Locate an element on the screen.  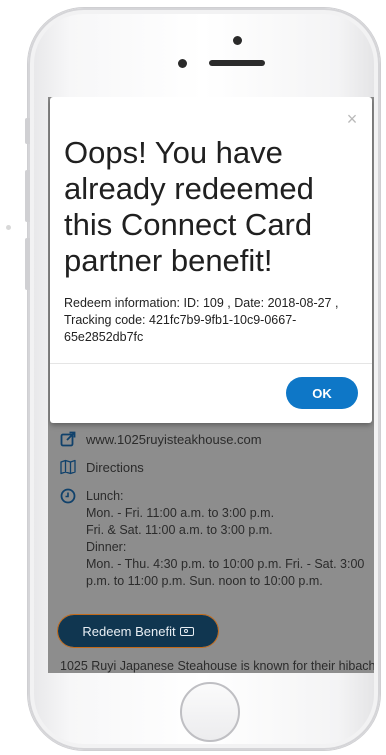
map-icon is located at coordinates (68, 467).